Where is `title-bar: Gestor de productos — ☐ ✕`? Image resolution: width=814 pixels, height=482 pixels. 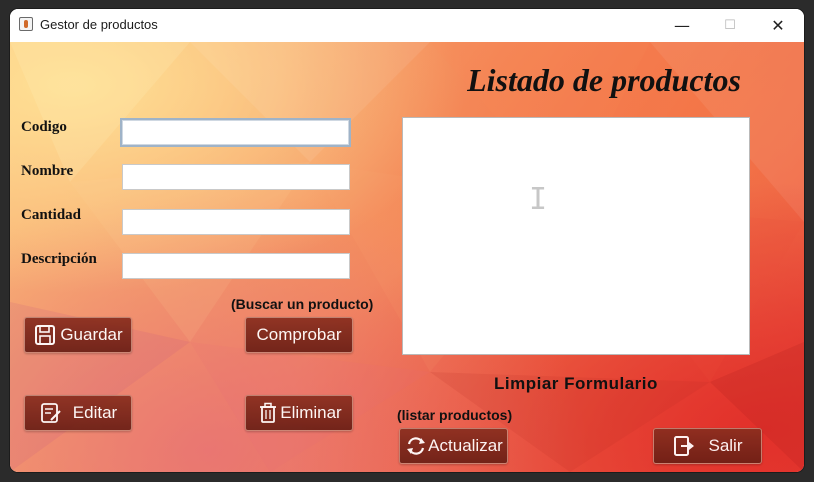
title-bar: Gestor de productos — ☐ ✕ is located at coordinates (407, 25).